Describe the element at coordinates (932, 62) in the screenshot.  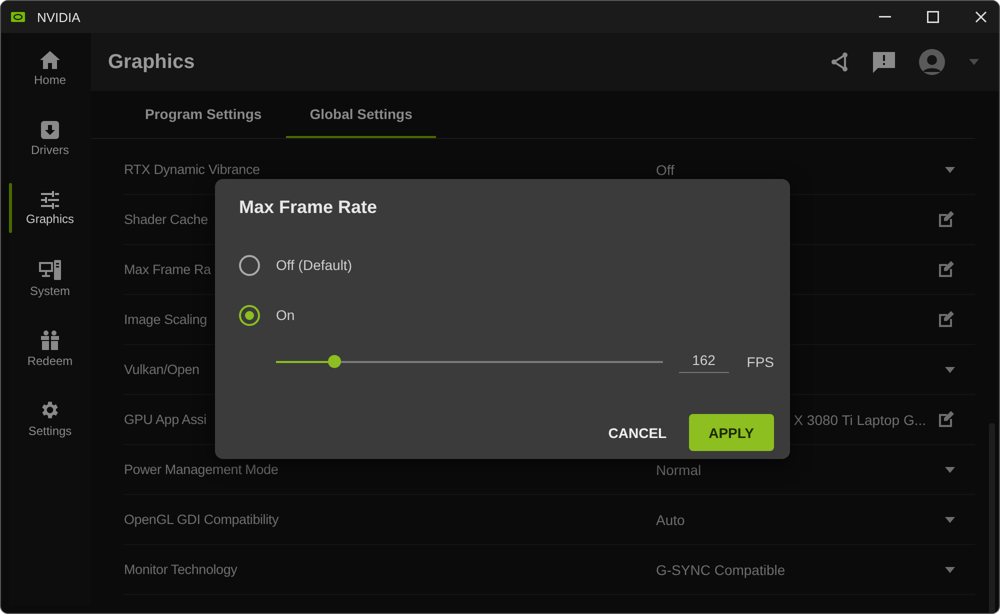
I see `avatar-icon` at that location.